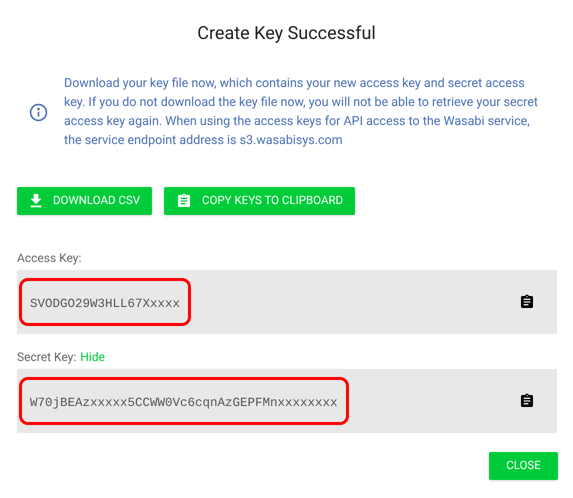 Image resolution: width=573 pixels, height=498 pixels. What do you see at coordinates (84, 201) in the screenshot?
I see `download-csv-button: DOWNLOAD CSV` at bounding box center [84, 201].